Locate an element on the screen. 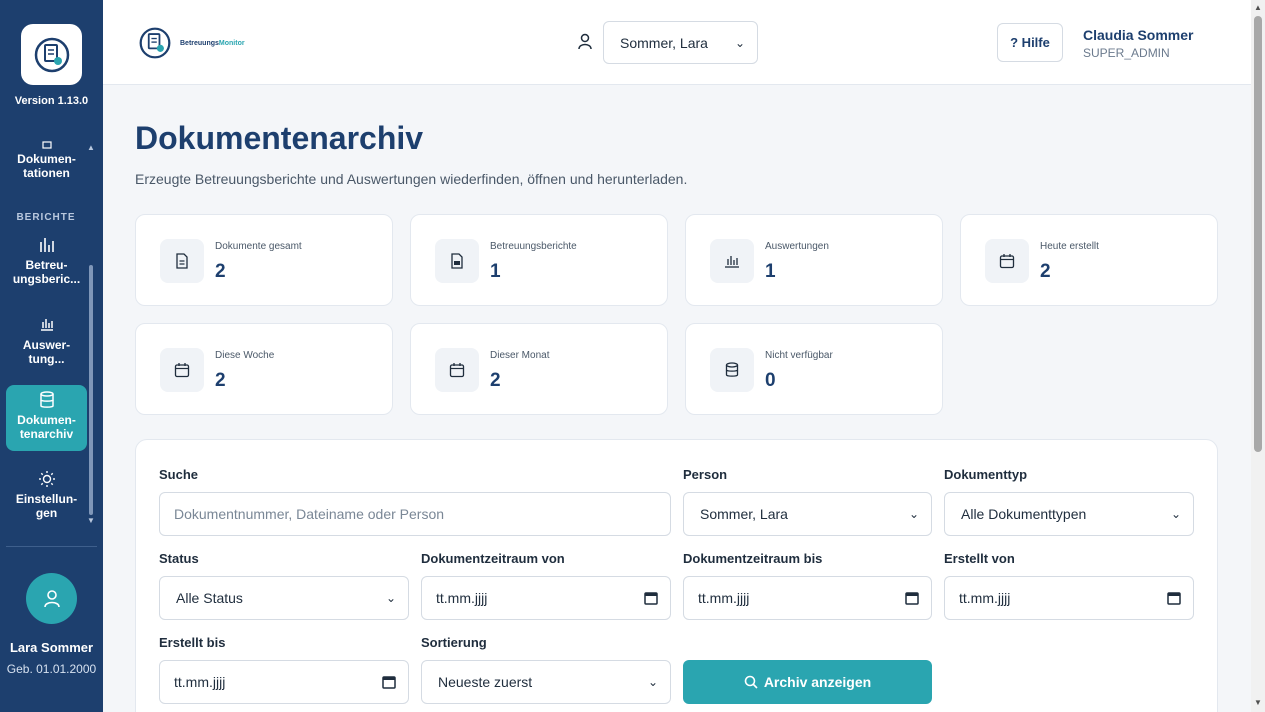 The height and width of the screenshot is (712, 1265). search-input: Dokumentnummer, Dateiname oder Person is located at coordinates (415, 514).